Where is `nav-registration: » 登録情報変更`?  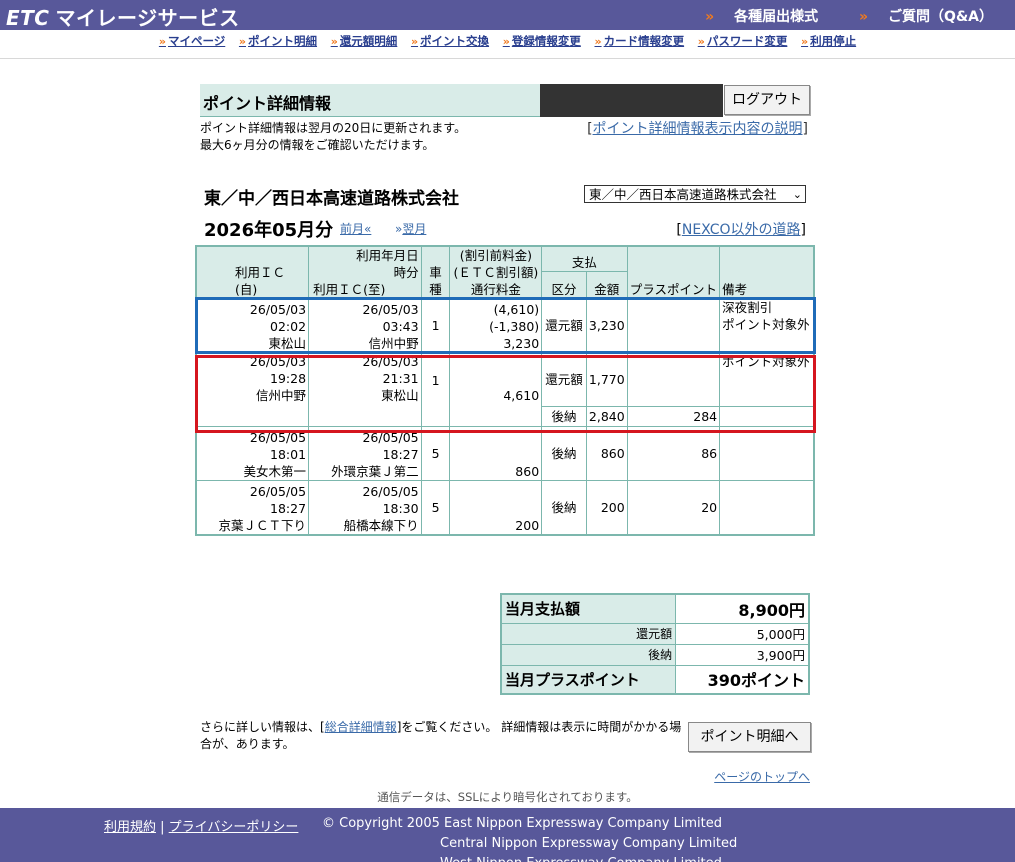 nav-registration: » 登録情報変更 is located at coordinates (542, 41).